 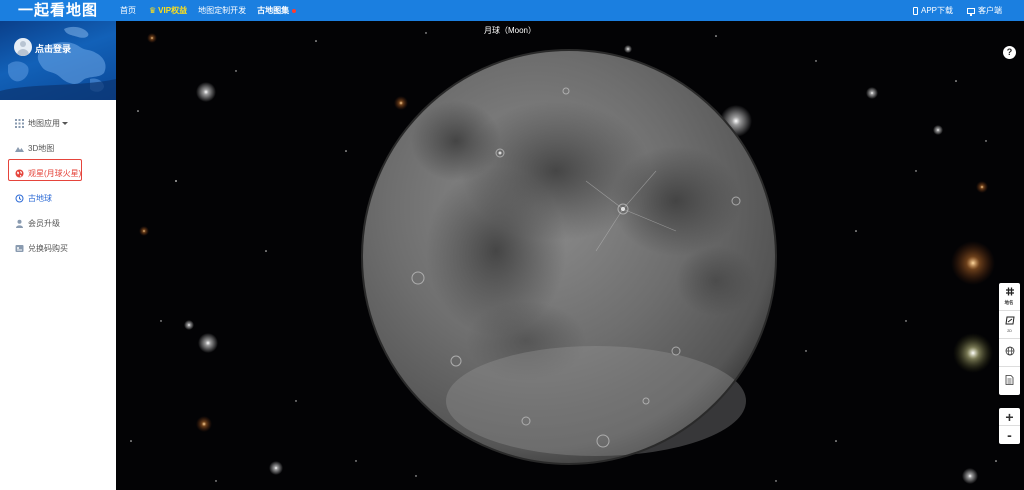 I want to click on nav-home: 首页, so click(x=128, y=10).